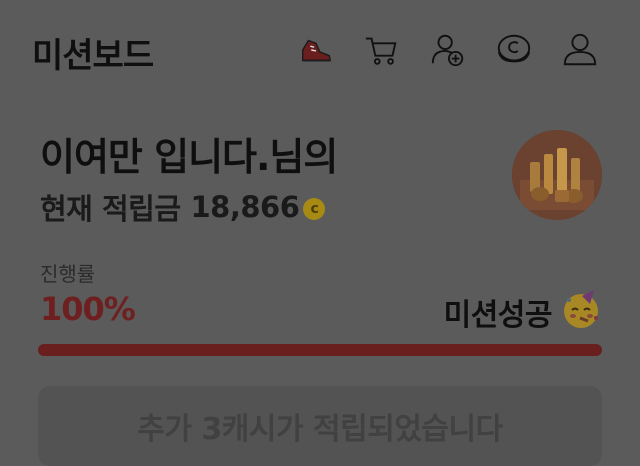 This screenshot has width=640, height=466. Describe the element at coordinates (68, 274) in the screenshot. I see `progress-label: 진행률` at that location.